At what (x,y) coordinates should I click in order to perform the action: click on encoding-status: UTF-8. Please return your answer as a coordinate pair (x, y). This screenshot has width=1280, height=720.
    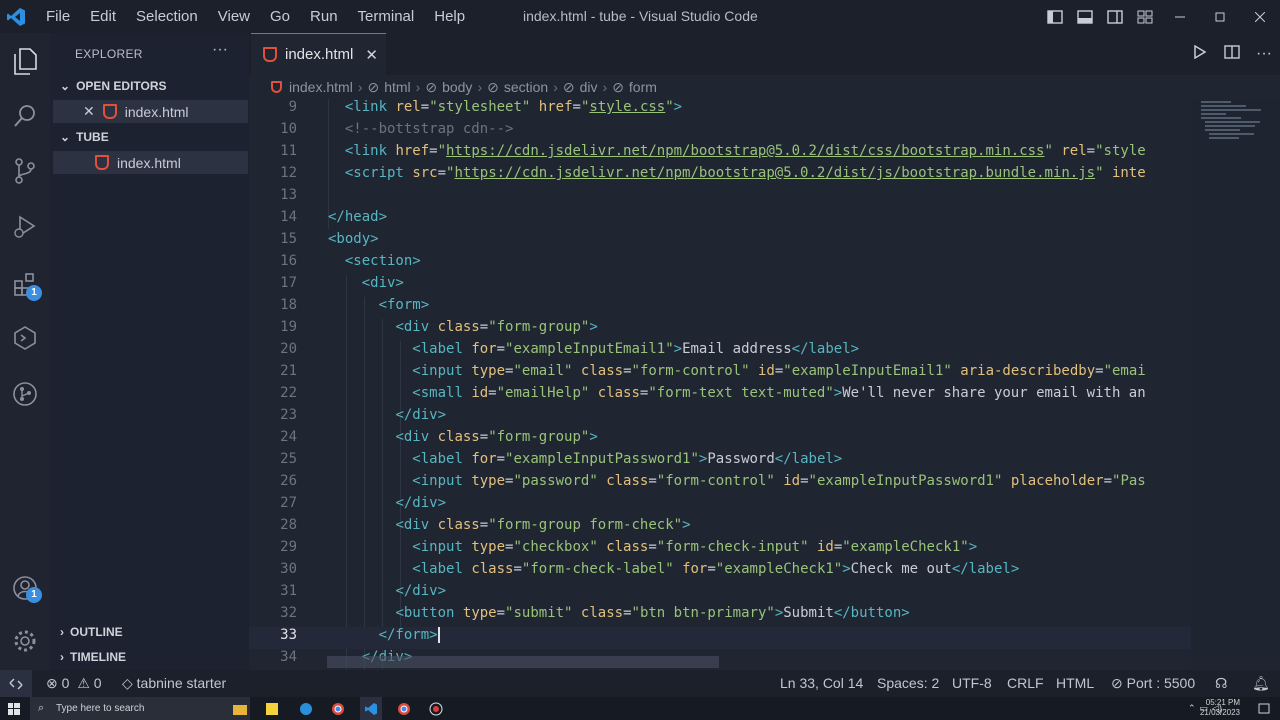
    Looking at the image, I should click on (972, 683).